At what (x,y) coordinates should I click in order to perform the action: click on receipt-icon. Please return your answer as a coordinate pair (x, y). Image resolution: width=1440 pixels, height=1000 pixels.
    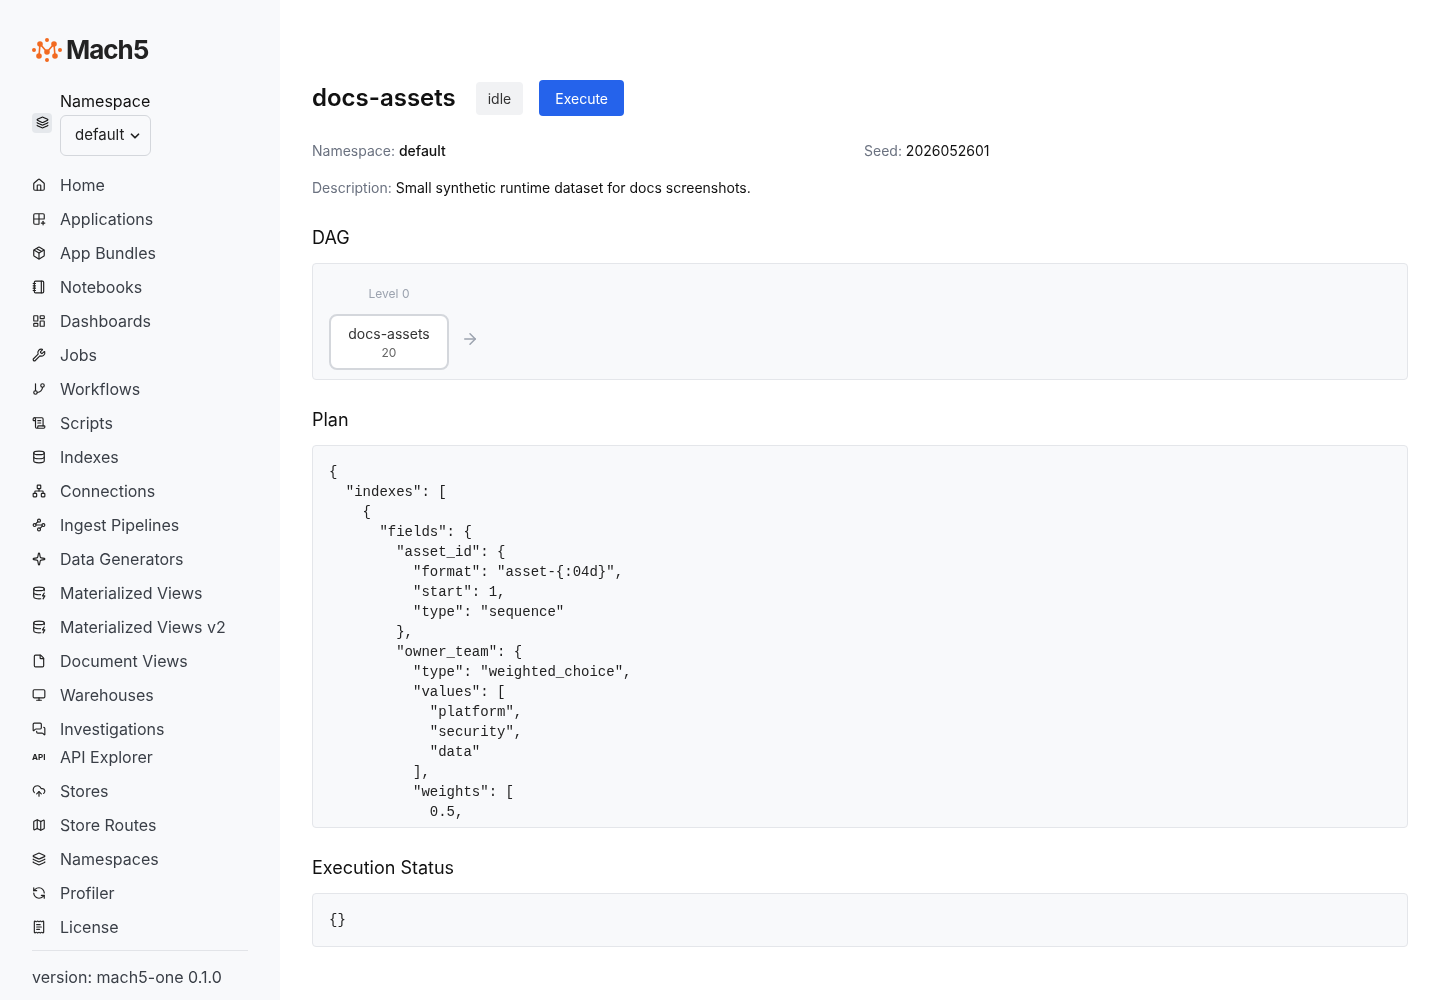
    Looking at the image, I should click on (39, 927).